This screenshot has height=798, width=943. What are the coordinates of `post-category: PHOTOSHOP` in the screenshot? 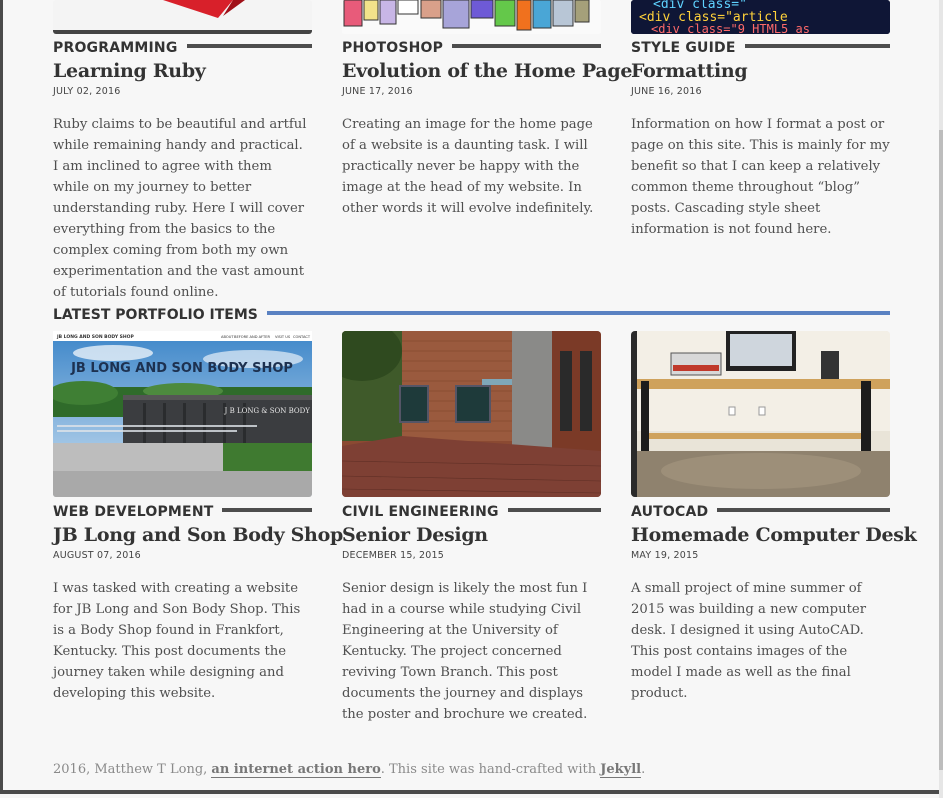 It's located at (392, 48).